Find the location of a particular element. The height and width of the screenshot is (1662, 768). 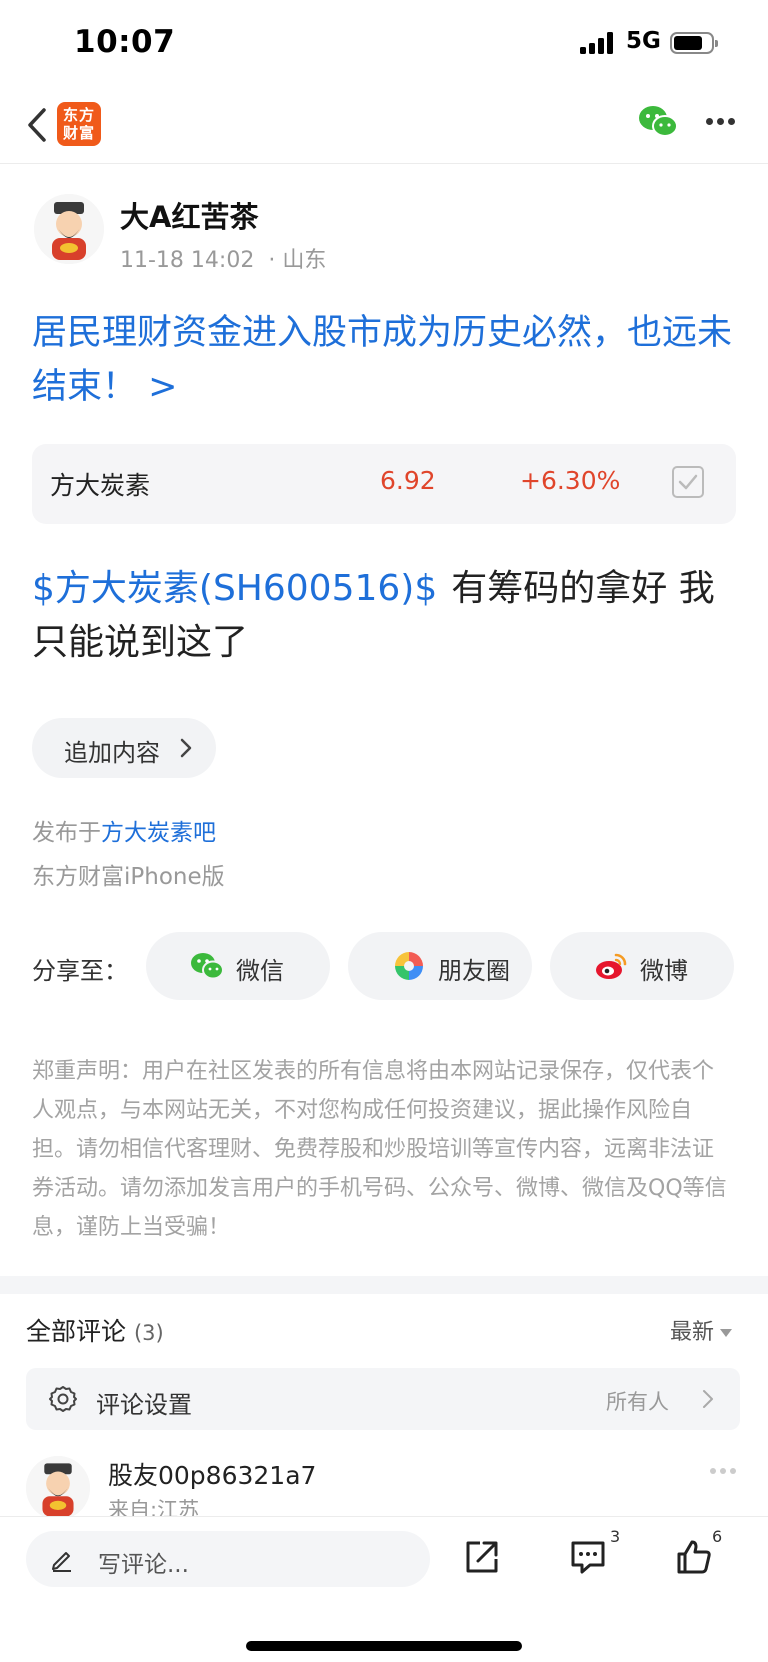

share-moments-button: 朋友圈 is located at coordinates (440, 966).